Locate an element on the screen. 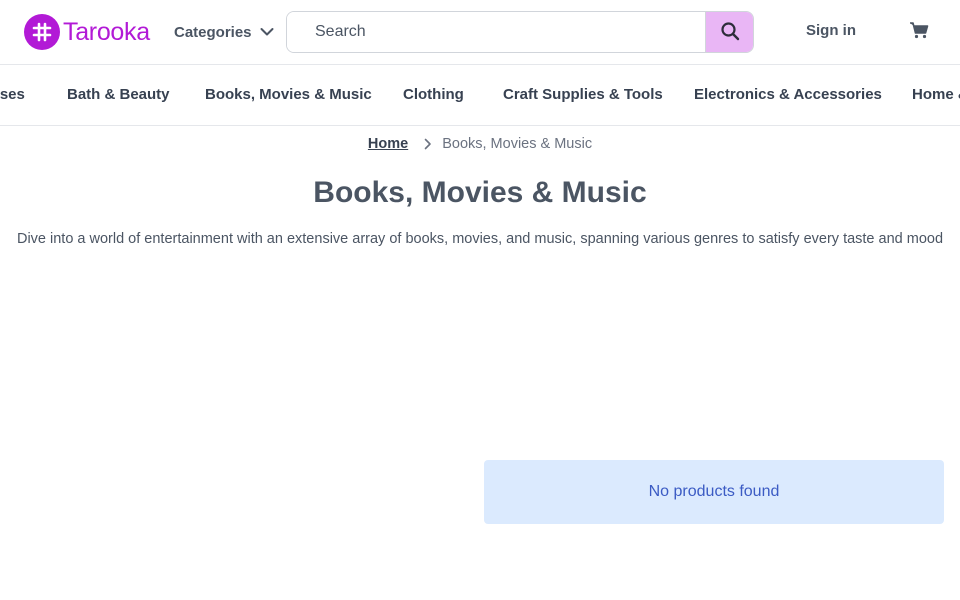  site-header: Tarooka Categories Sign in is located at coordinates (480, 32).